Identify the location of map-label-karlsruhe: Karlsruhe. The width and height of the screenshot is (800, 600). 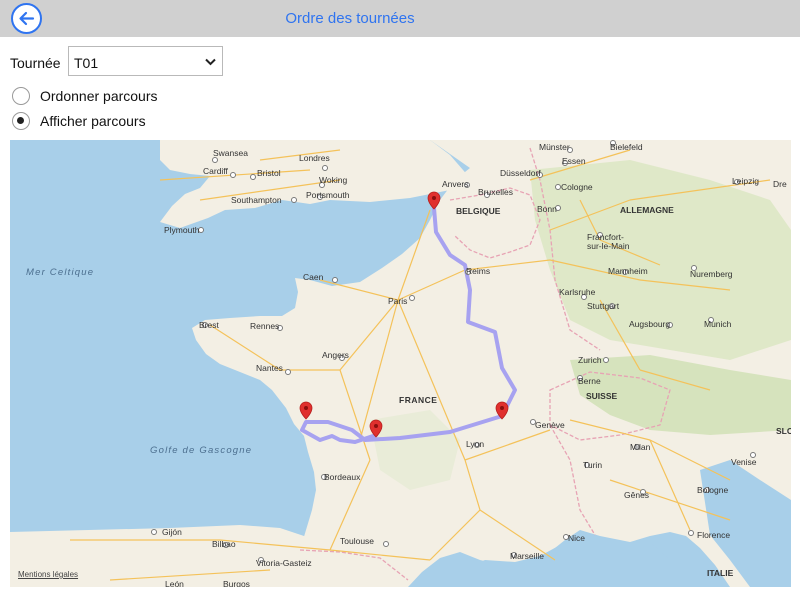
(577, 292).